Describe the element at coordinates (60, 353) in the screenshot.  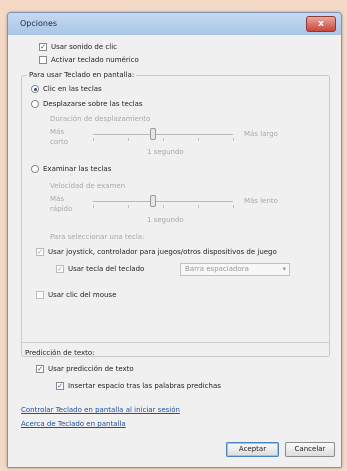
I see `prediction-heading: Predicción de texto:` at that location.